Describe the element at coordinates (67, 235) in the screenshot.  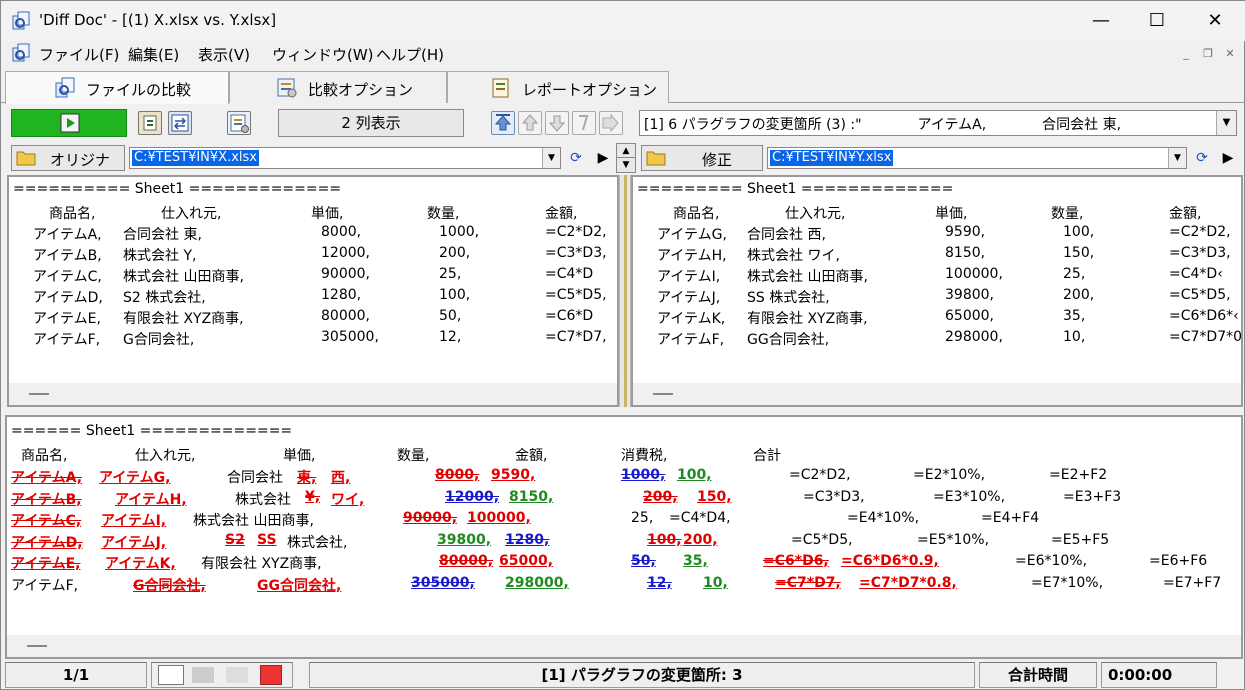
I see `table-cell: アイテムA,` at that location.